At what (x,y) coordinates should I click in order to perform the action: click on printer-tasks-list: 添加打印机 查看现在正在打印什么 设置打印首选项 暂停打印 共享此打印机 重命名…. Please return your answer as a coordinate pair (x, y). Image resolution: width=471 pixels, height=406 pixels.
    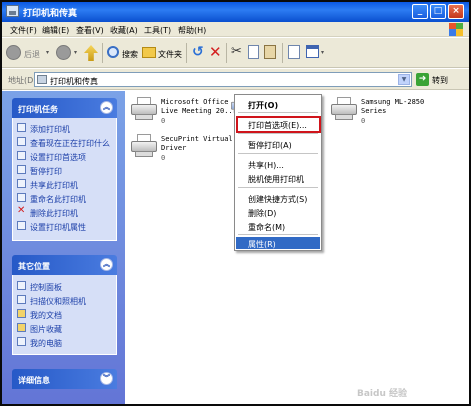
    Looking at the image, I should click on (64, 179).